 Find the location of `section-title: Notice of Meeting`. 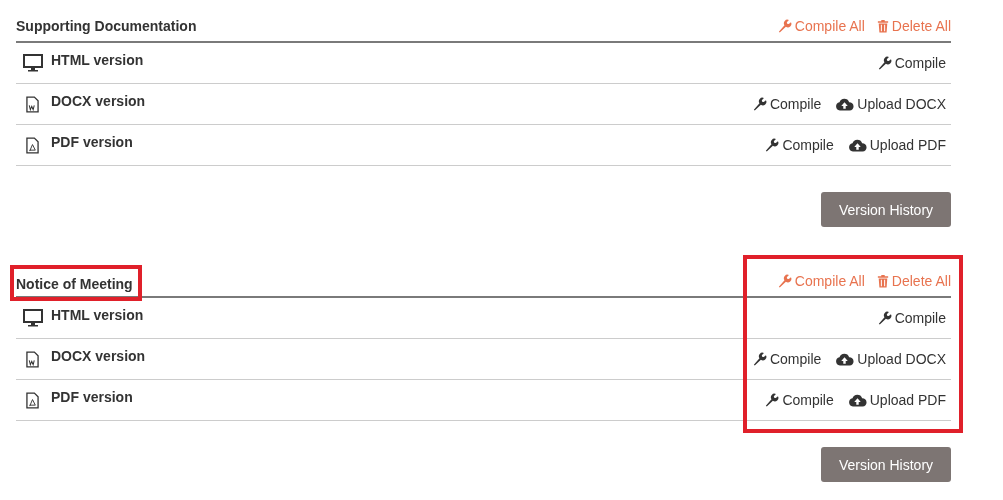

section-title: Notice of Meeting is located at coordinates (76, 283).